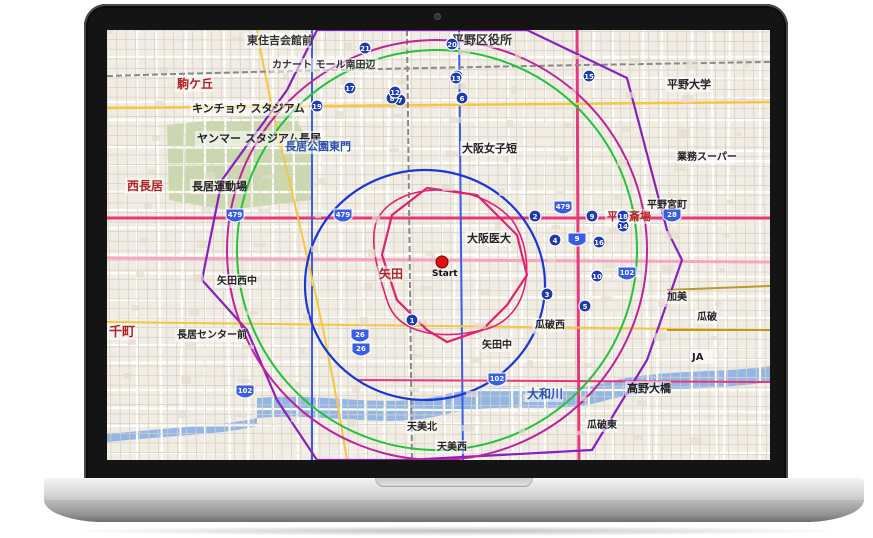 The image size is (873, 538). I want to click on station-number: 16, so click(599, 243).